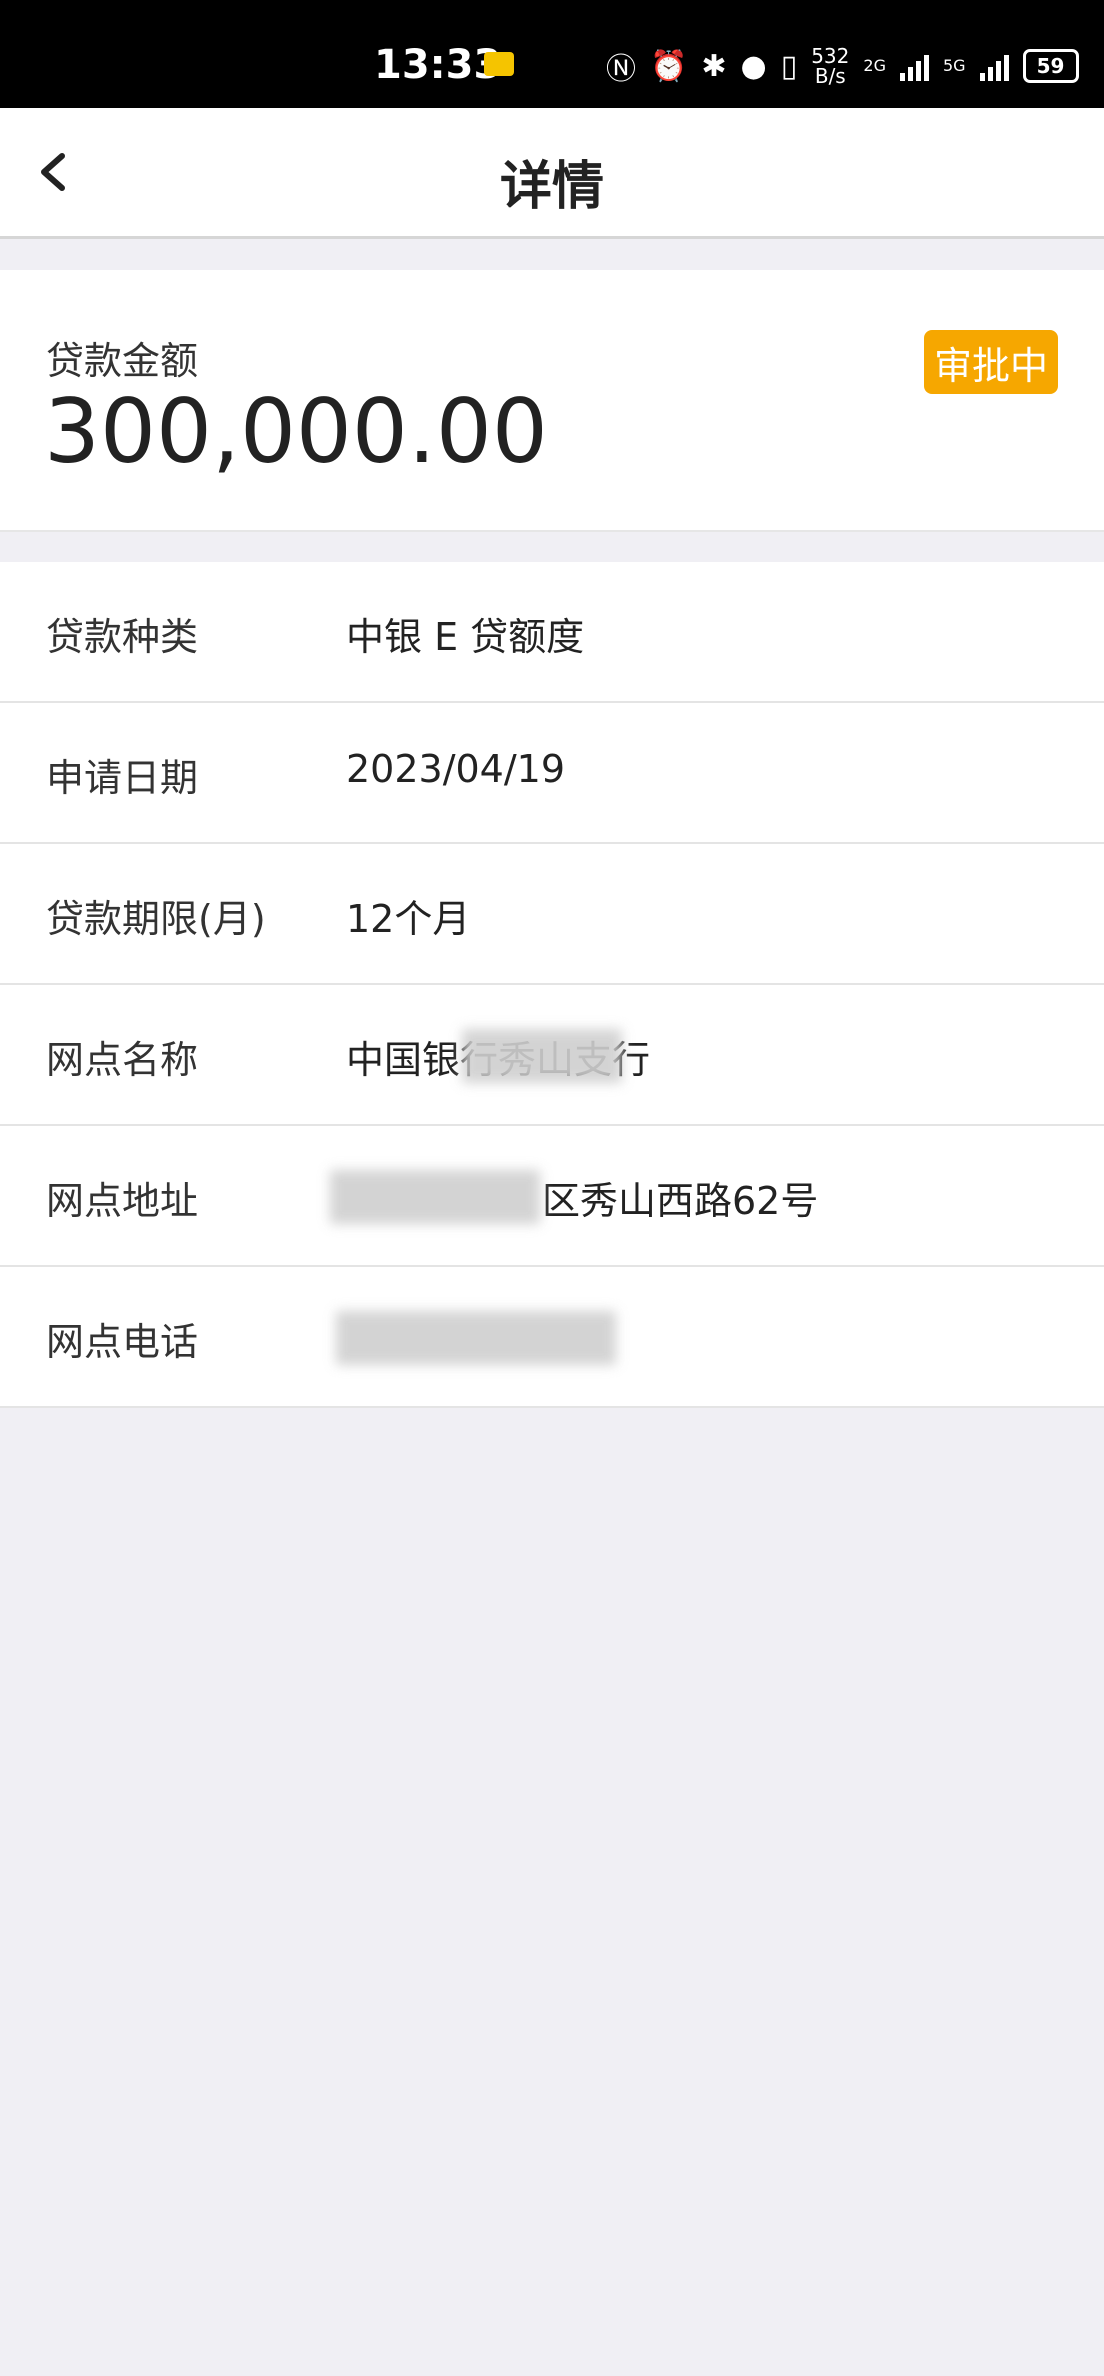  Describe the element at coordinates (122, 1342) in the screenshot. I see `detail-label: 网点电话` at that location.